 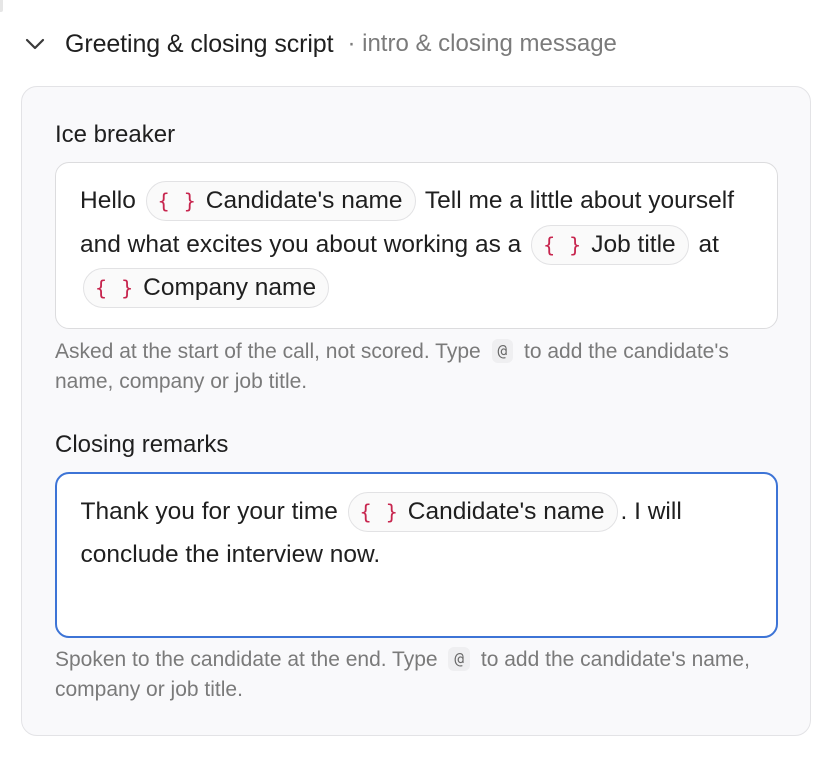 I want to click on hint-text: Spoken to the candidate at the end. Type, so click(x=246, y=659).